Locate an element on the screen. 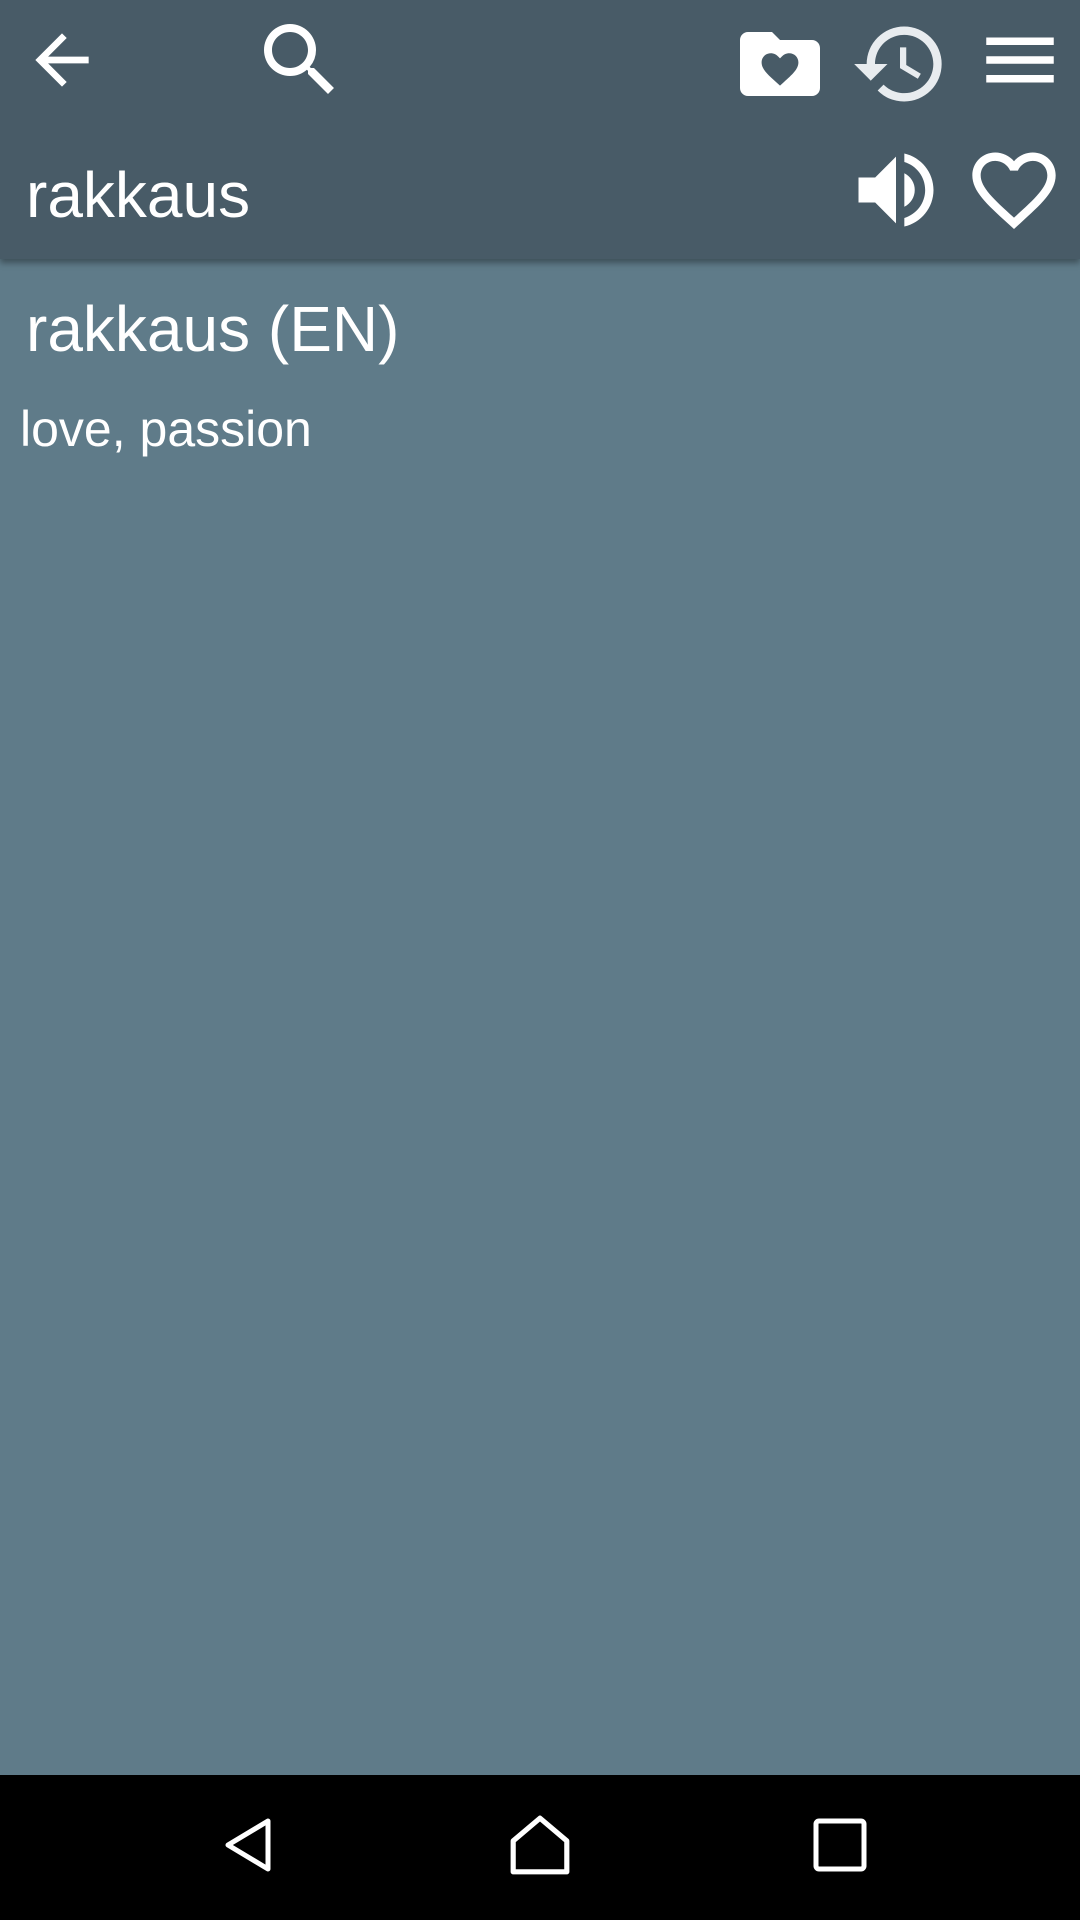 The width and height of the screenshot is (1080, 1920). nav-back-icon is located at coordinates (248, 1845).